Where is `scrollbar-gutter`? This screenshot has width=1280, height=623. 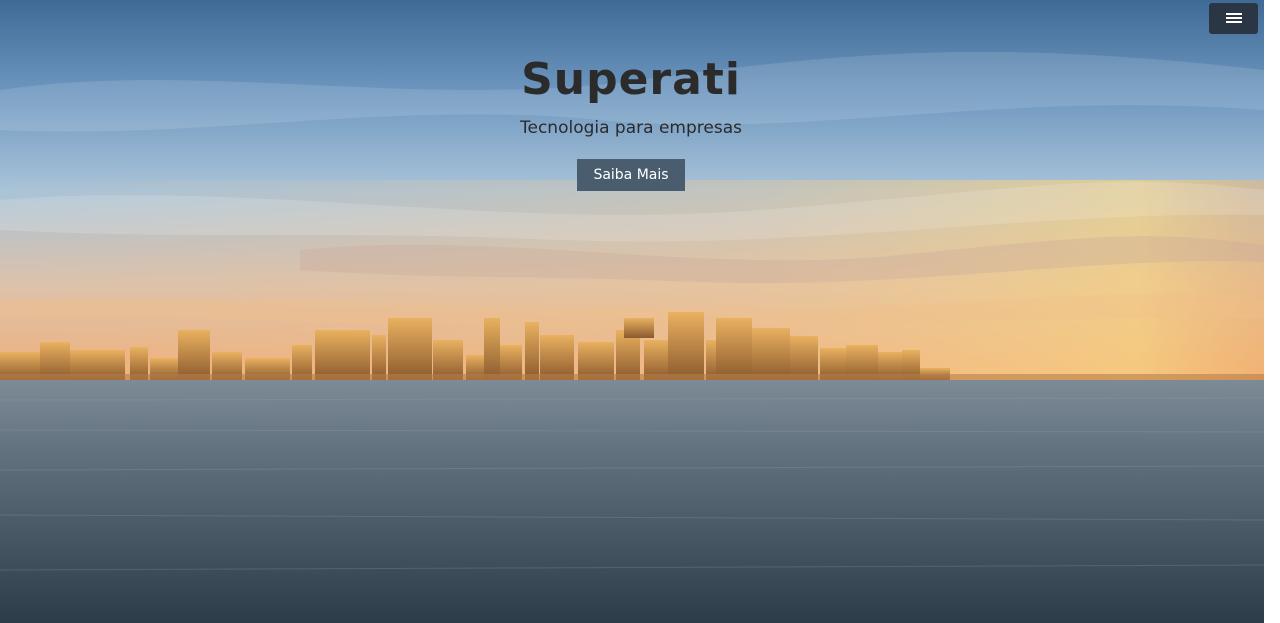 scrollbar-gutter is located at coordinates (1272, 311).